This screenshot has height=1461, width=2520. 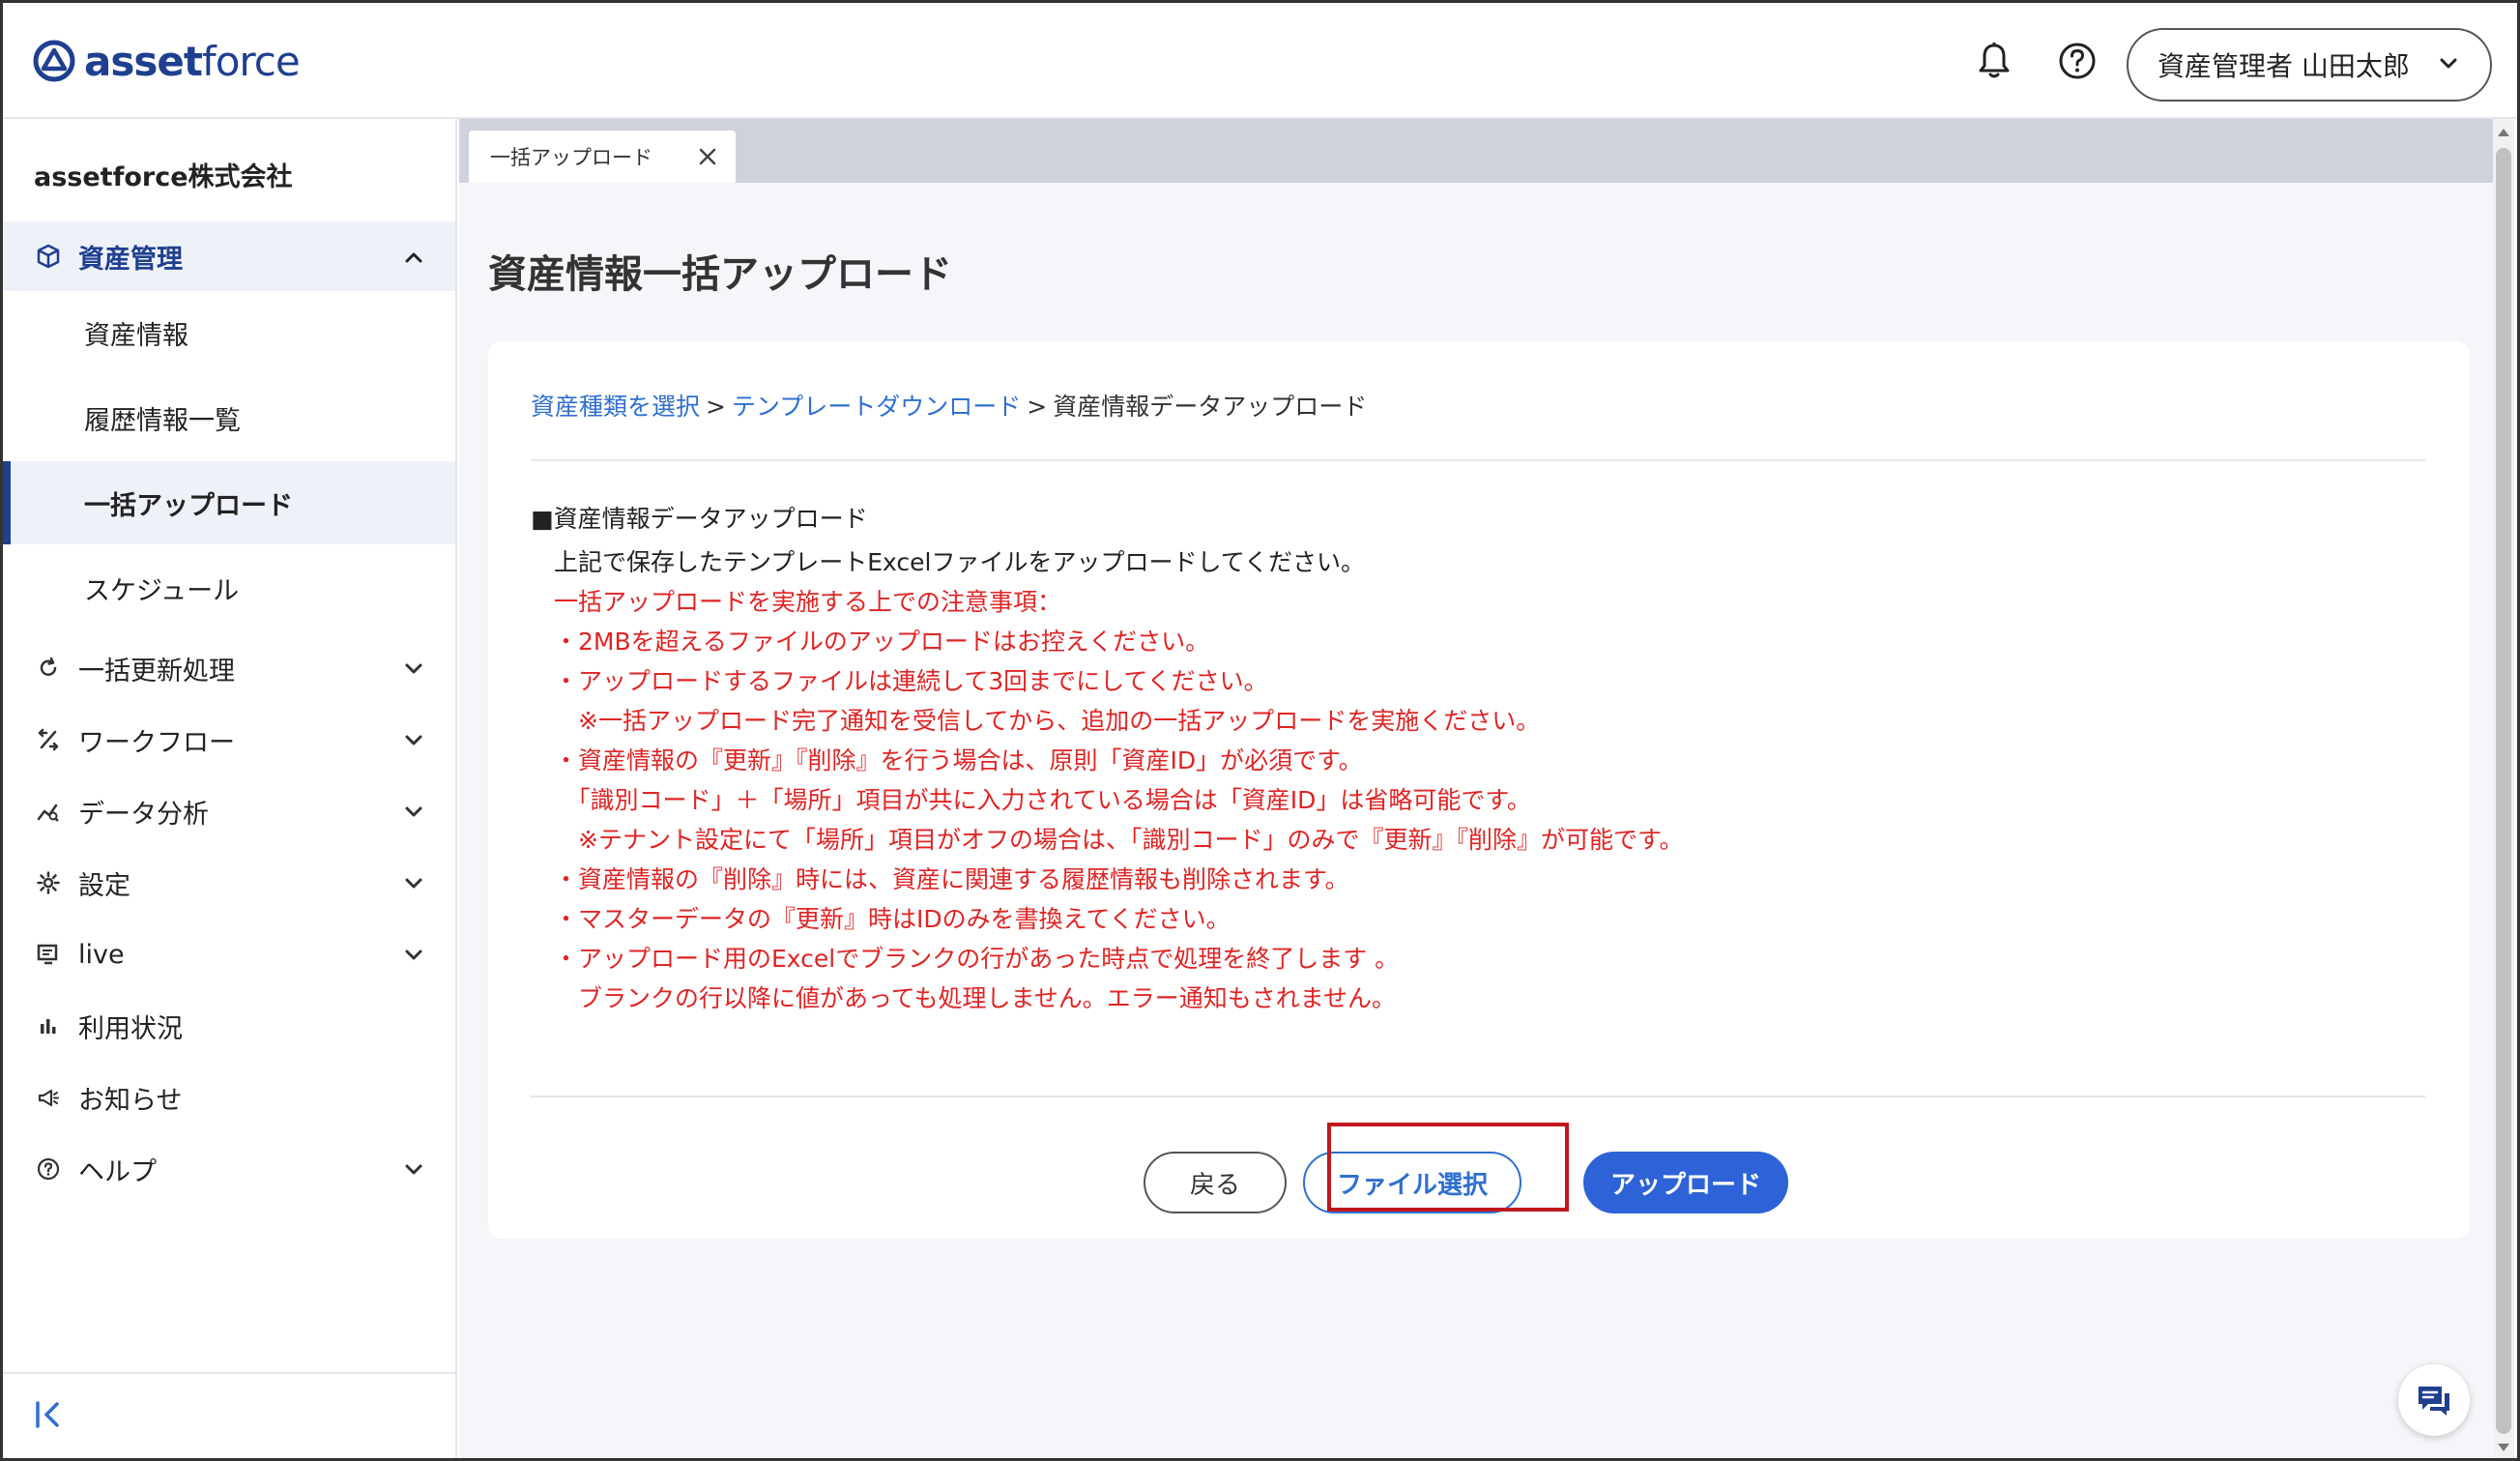 I want to click on sidebar-item-usage: 利用状況, so click(x=229, y=1026).